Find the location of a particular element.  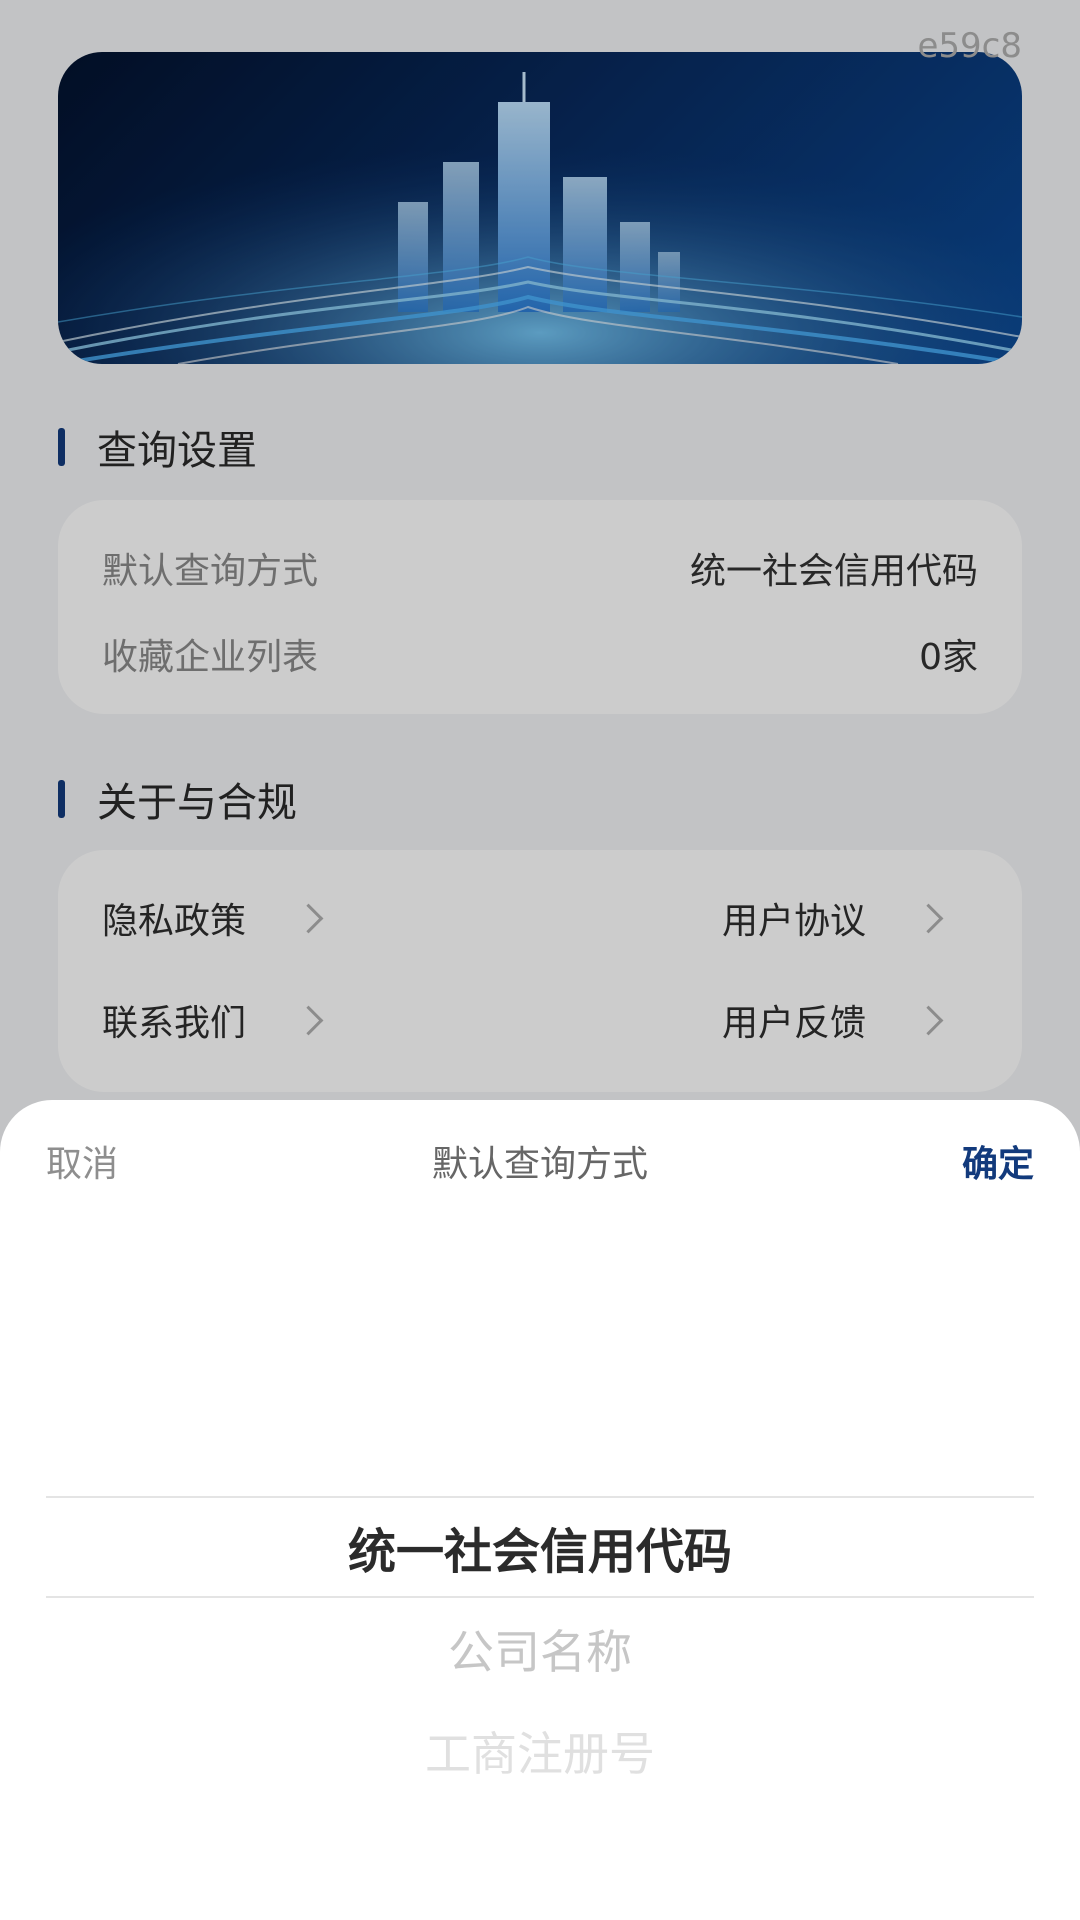

picker-header: 取消 默认查询方式 确定 is located at coordinates (540, 1161).